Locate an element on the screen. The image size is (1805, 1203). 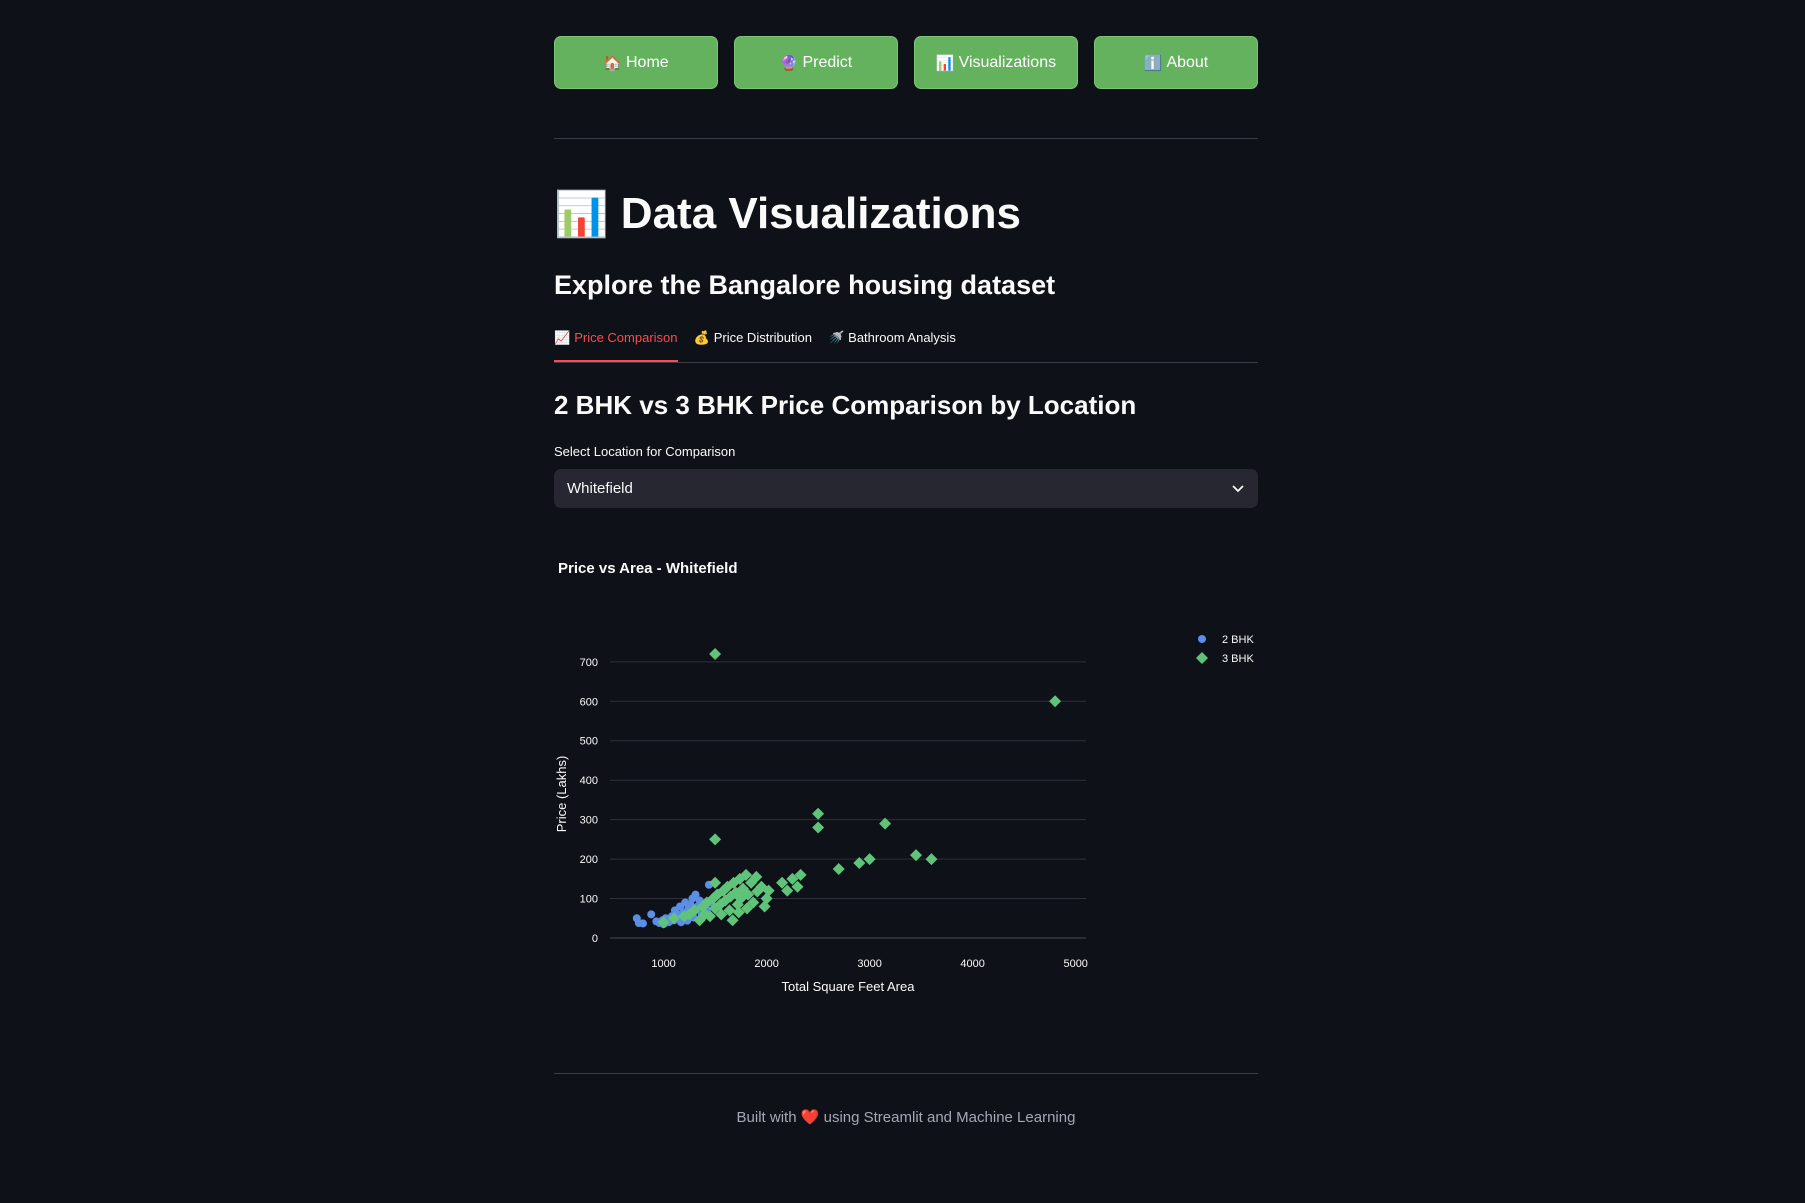
footer-suffix: using Streamlit and Machine Learning is located at coordinates (949, 1117).